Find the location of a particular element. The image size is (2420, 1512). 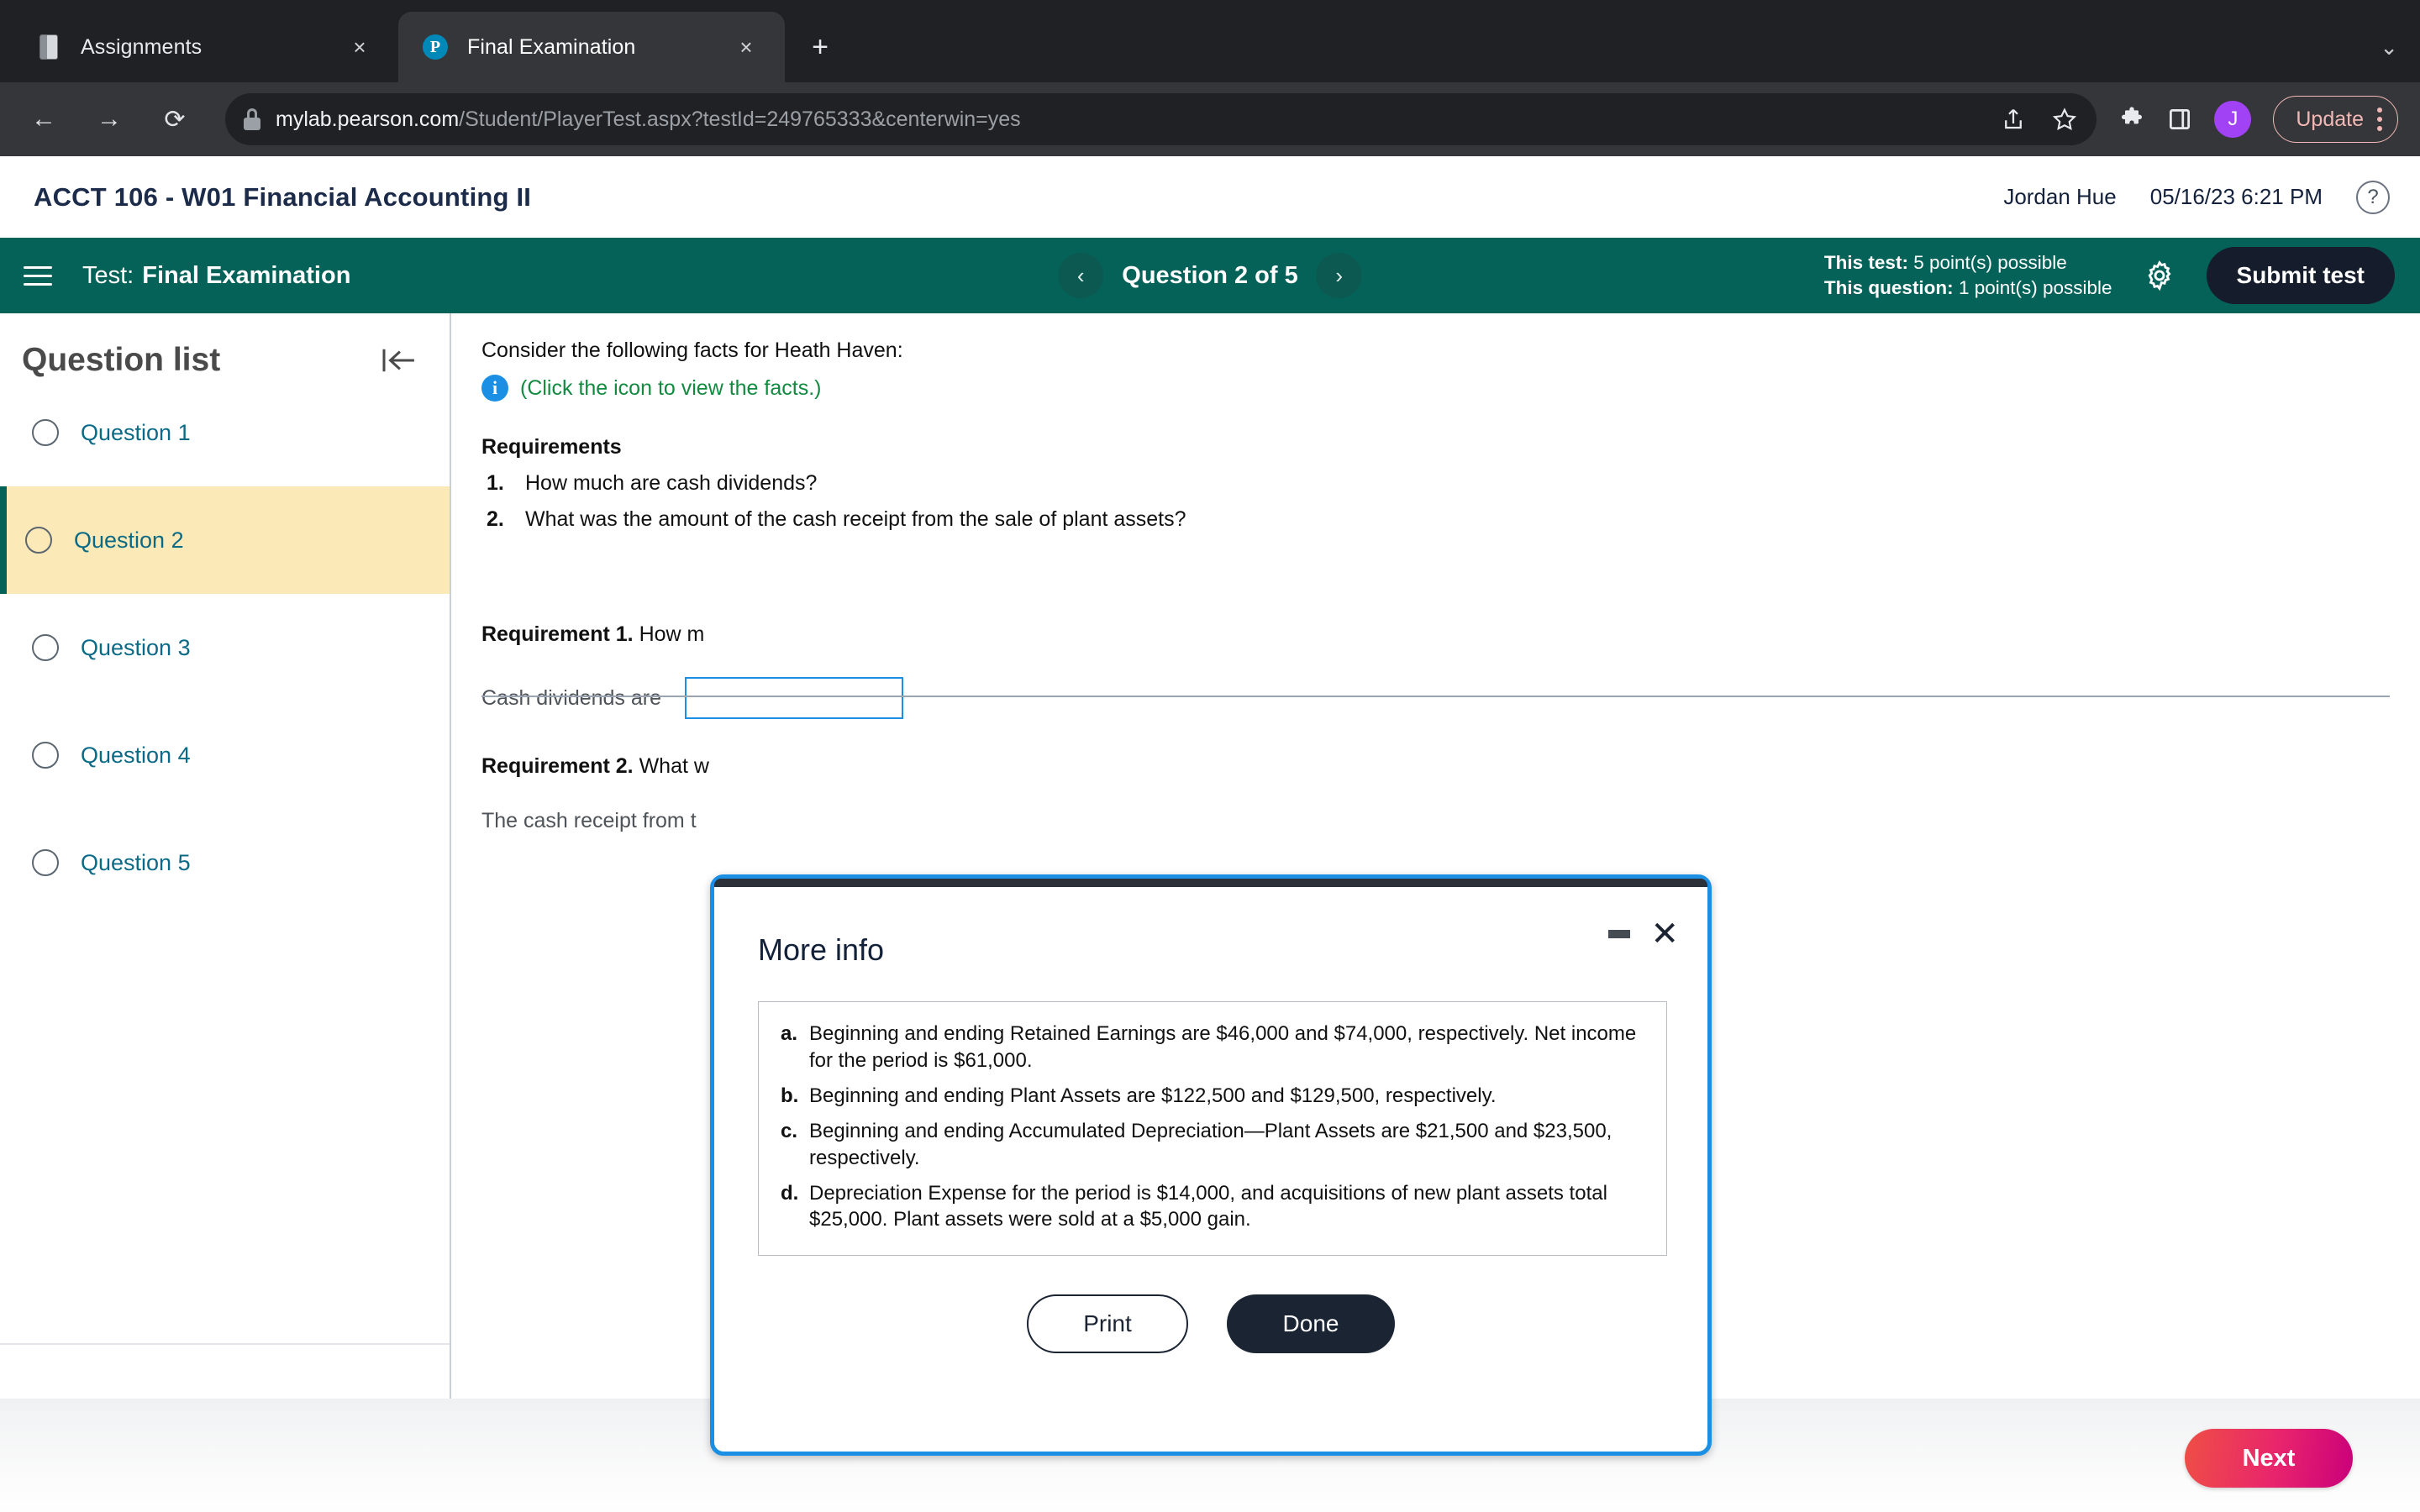

sidebar-item-label: Question 5 is located at coordinates (136, 862).